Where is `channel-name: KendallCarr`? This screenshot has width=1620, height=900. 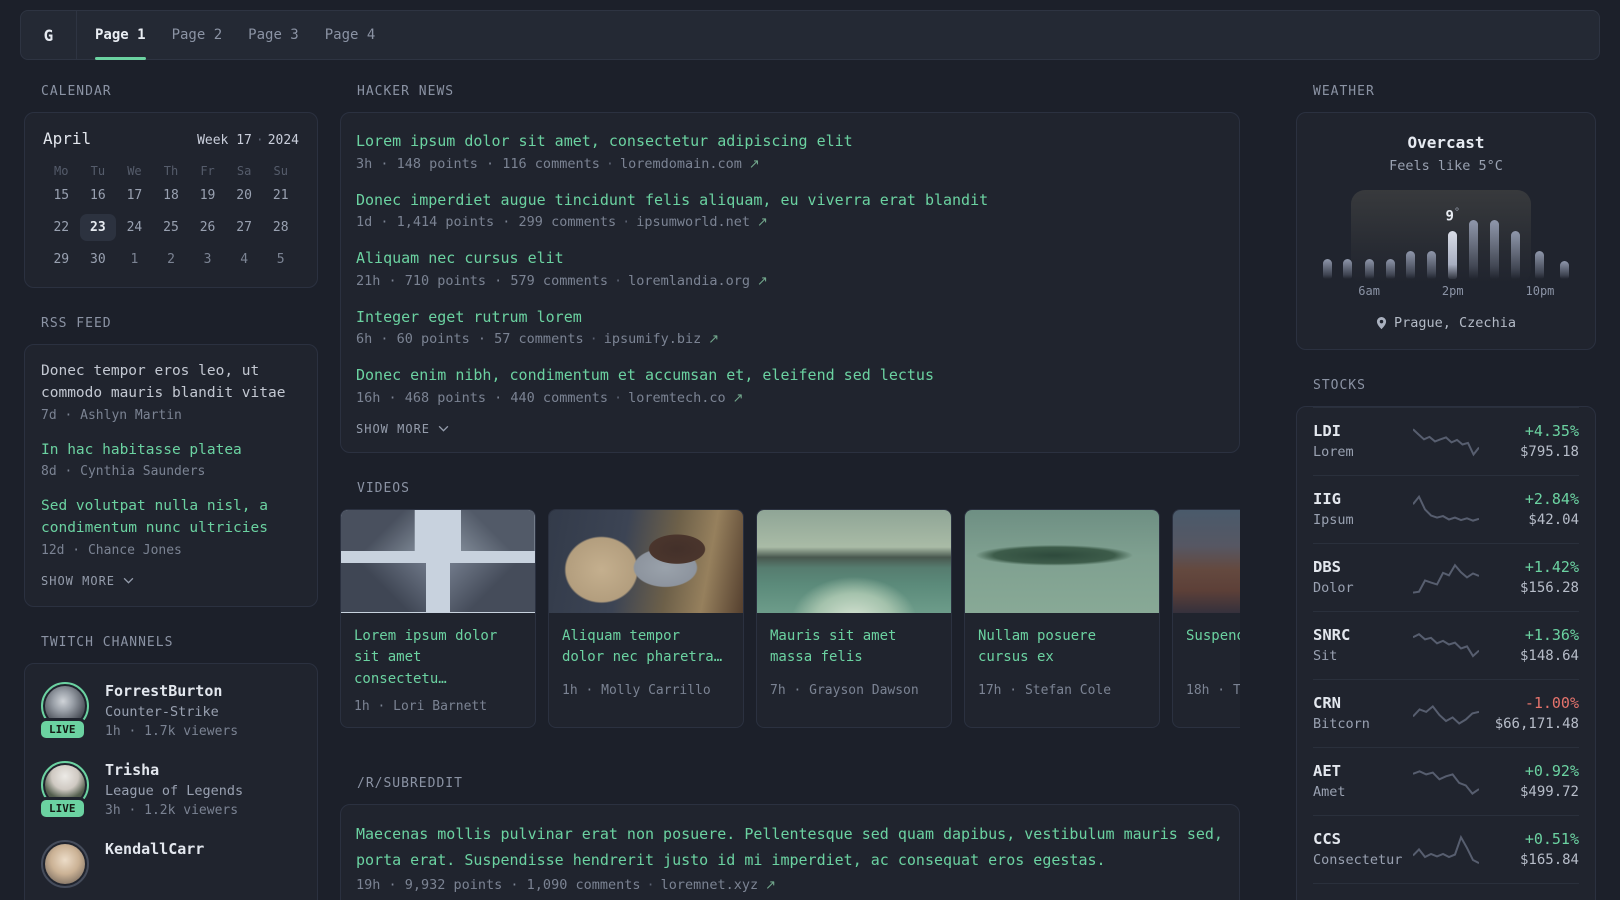
channel-name: KendallCarr is located at coordinates (154, 849).